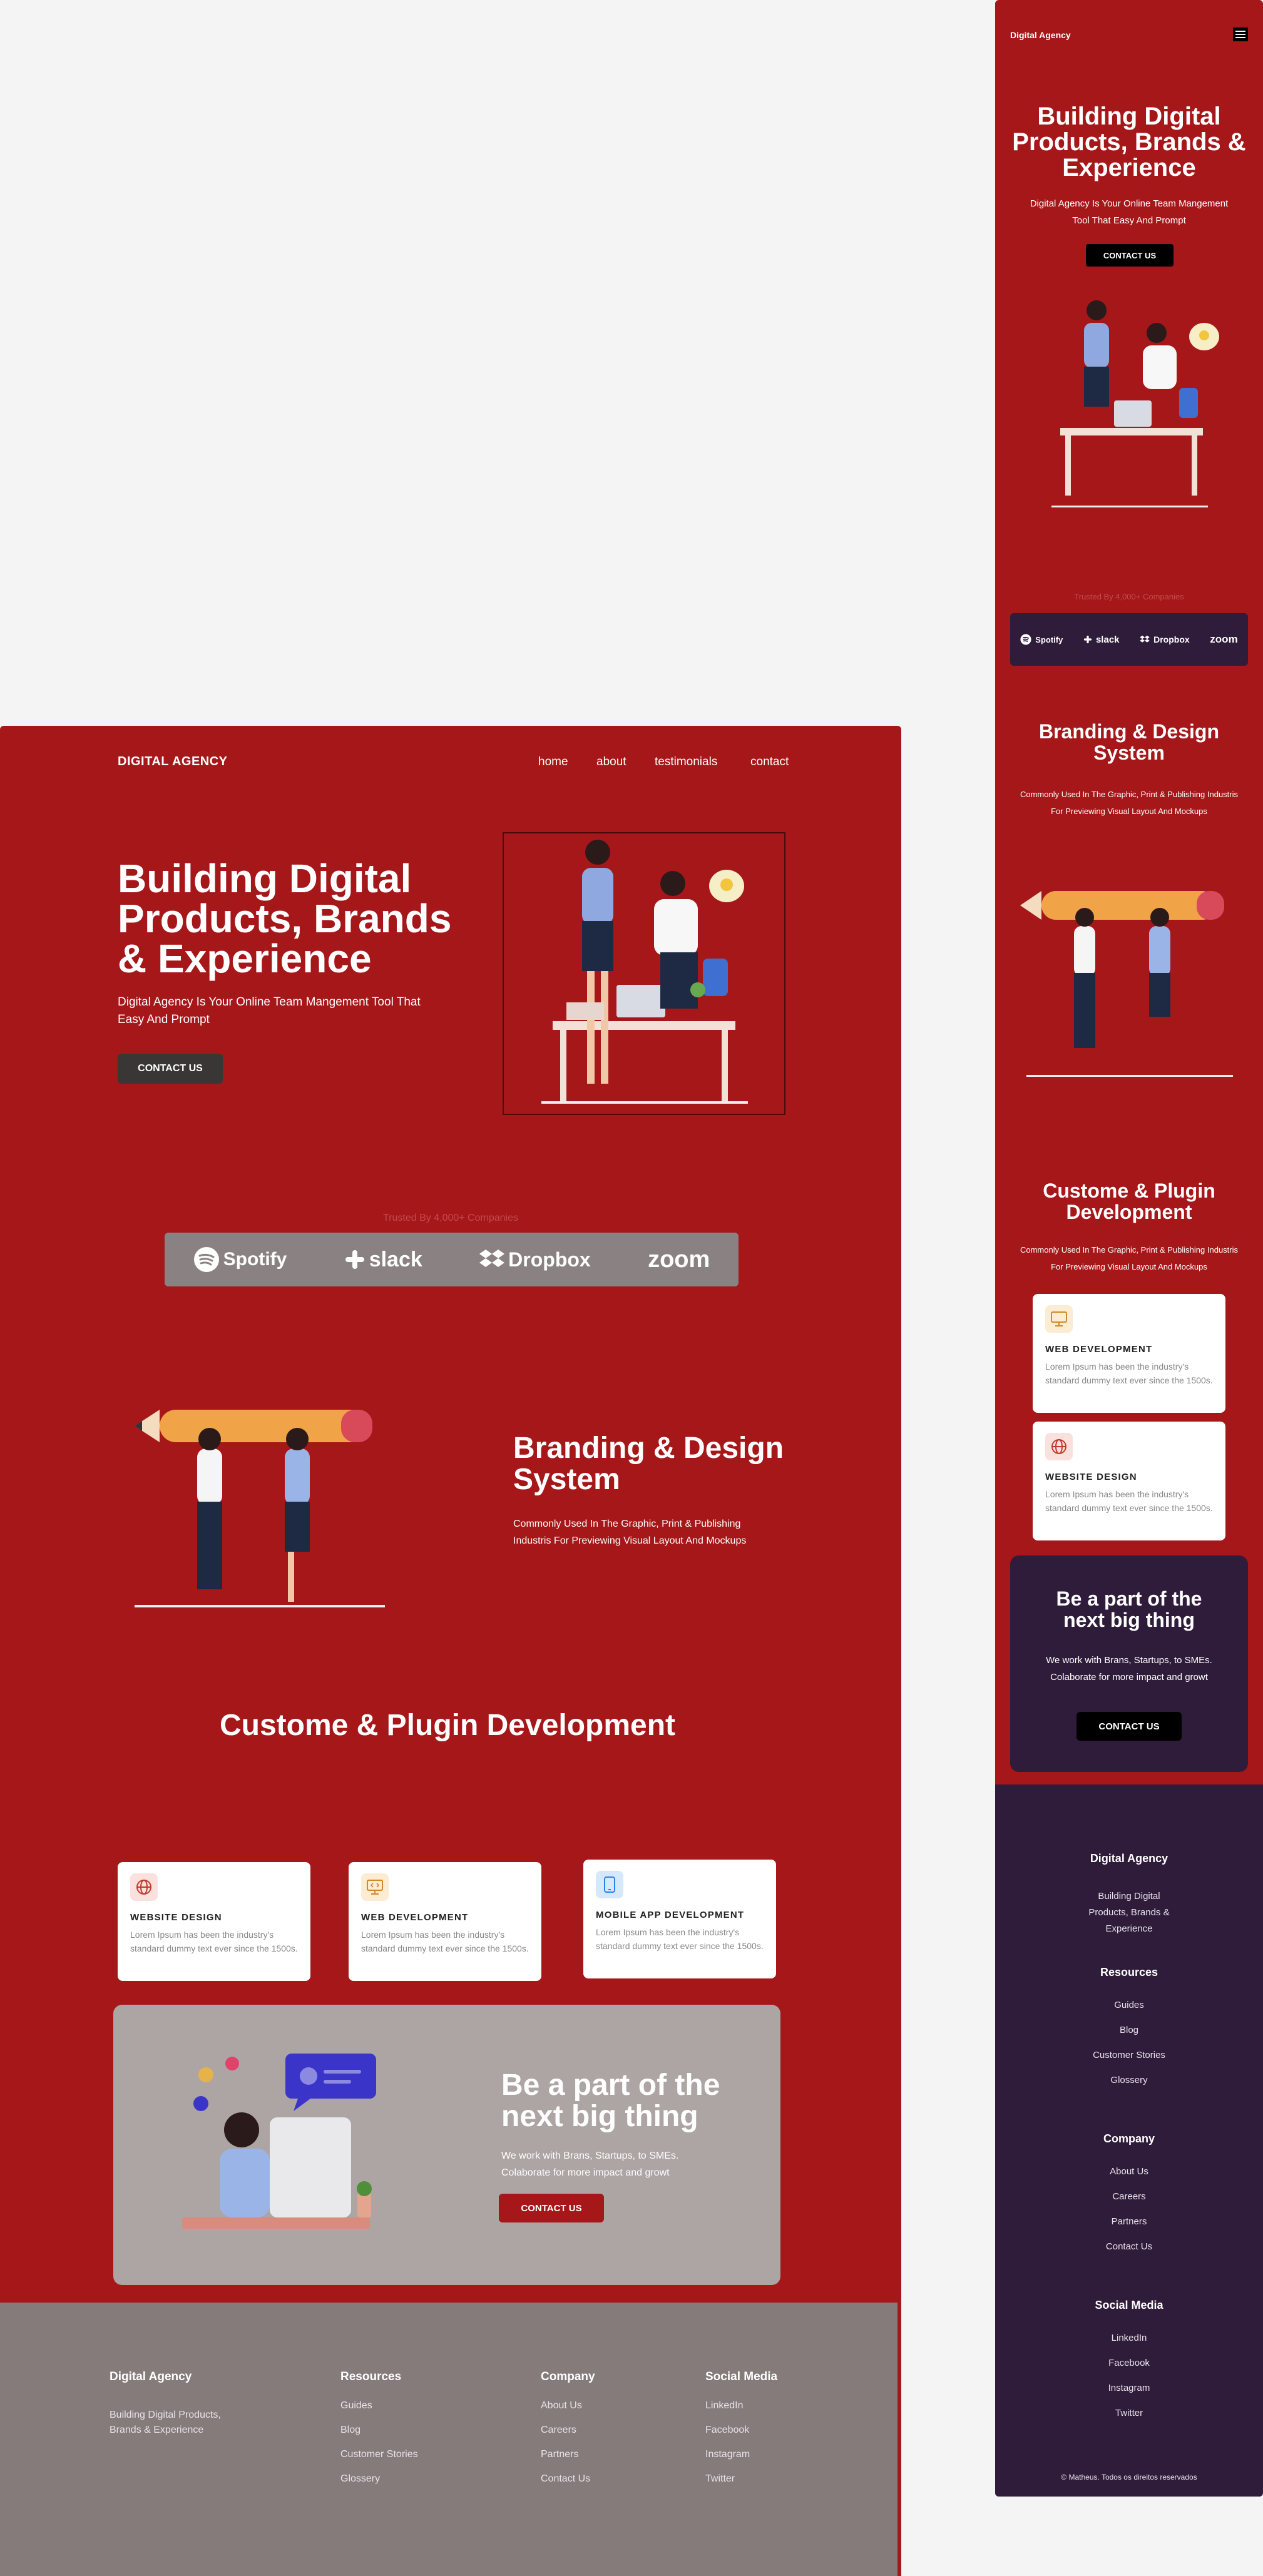  Describe the element at coordinates (1129, 2171) in the screenshot. I see `mobile-footer-link: About Us` at that location.